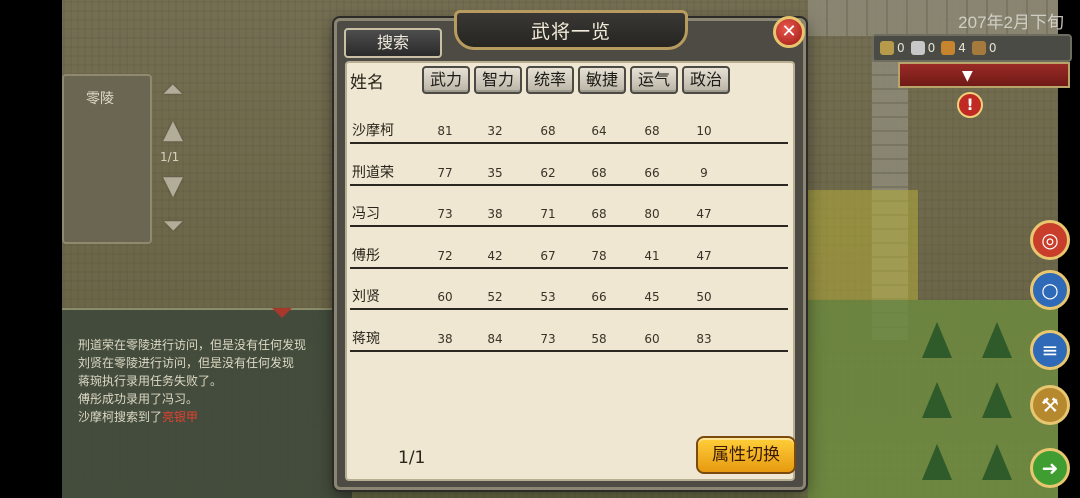 The image size is (1080, 498). What do you see at coordinates (569, 174) in the screenshot?
I see `general-row: 刑道荣 77 35 62 68 66 9` at bounding box center [569, 174].